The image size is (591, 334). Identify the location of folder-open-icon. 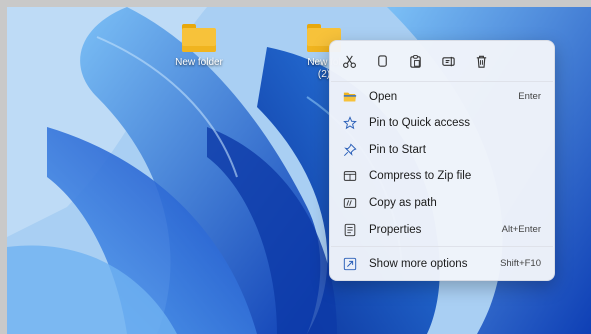
(350, 97).